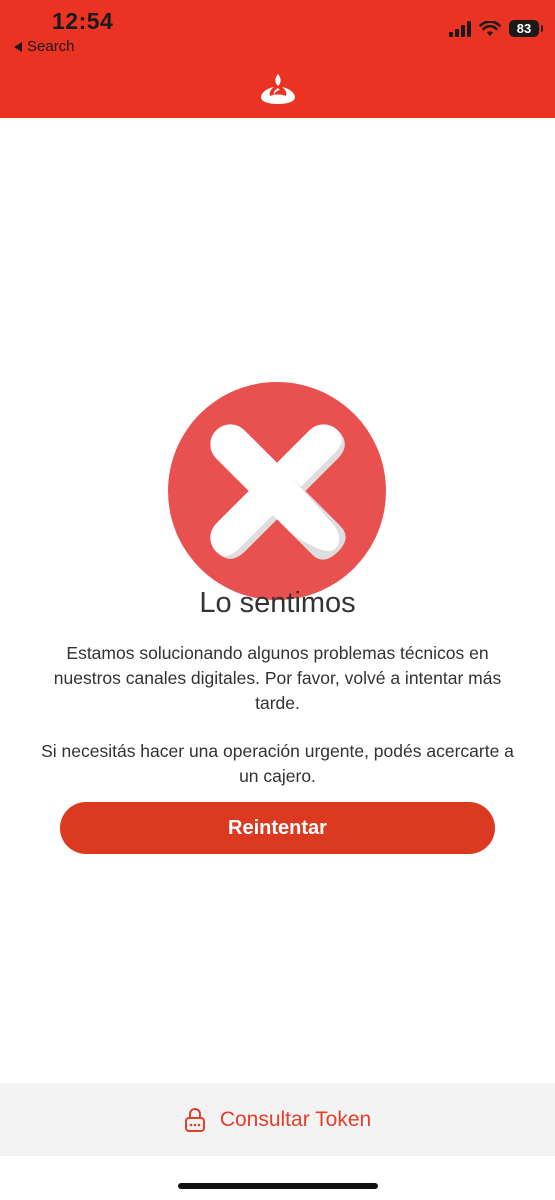  I want to click on error-title: Lo sentimos, so click(277, 603).